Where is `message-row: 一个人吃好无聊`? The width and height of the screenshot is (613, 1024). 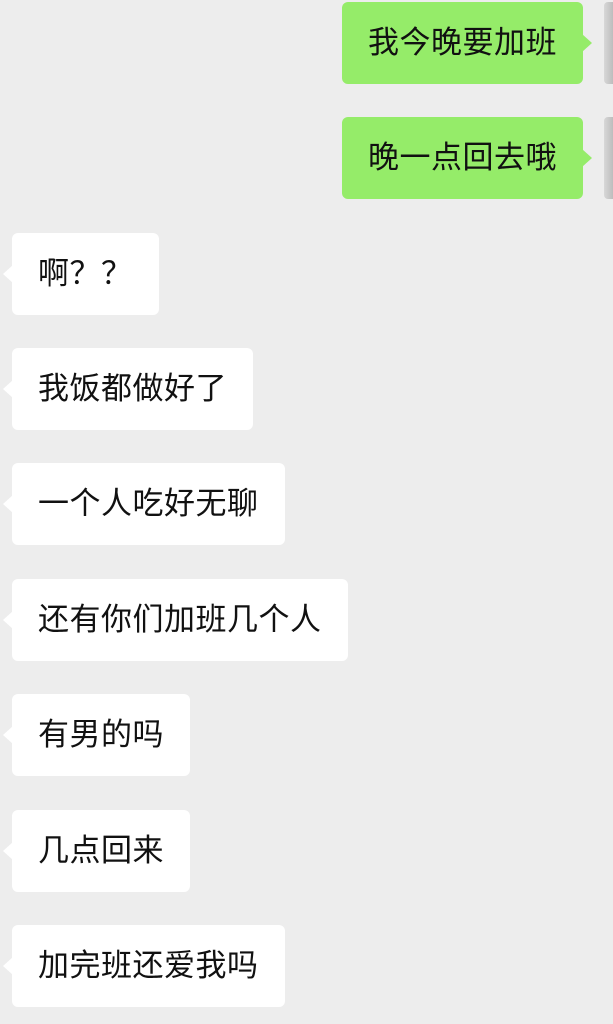
message-row: 一个人吃好无聊 is located at coordinates (306, 504).